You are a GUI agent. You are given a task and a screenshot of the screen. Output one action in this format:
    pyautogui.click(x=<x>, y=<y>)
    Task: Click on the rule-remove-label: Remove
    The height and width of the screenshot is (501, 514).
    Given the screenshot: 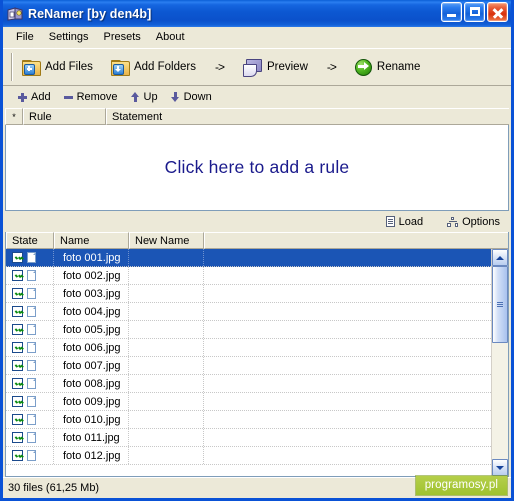 What is the action you would take?
    pyautogui.click(x=97, y=97)
    